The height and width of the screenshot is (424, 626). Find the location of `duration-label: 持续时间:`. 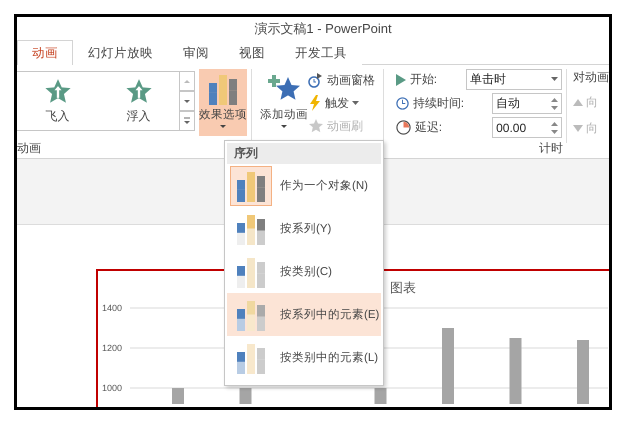

duration-label: 持续时间: is located at coordinates (430, 103).